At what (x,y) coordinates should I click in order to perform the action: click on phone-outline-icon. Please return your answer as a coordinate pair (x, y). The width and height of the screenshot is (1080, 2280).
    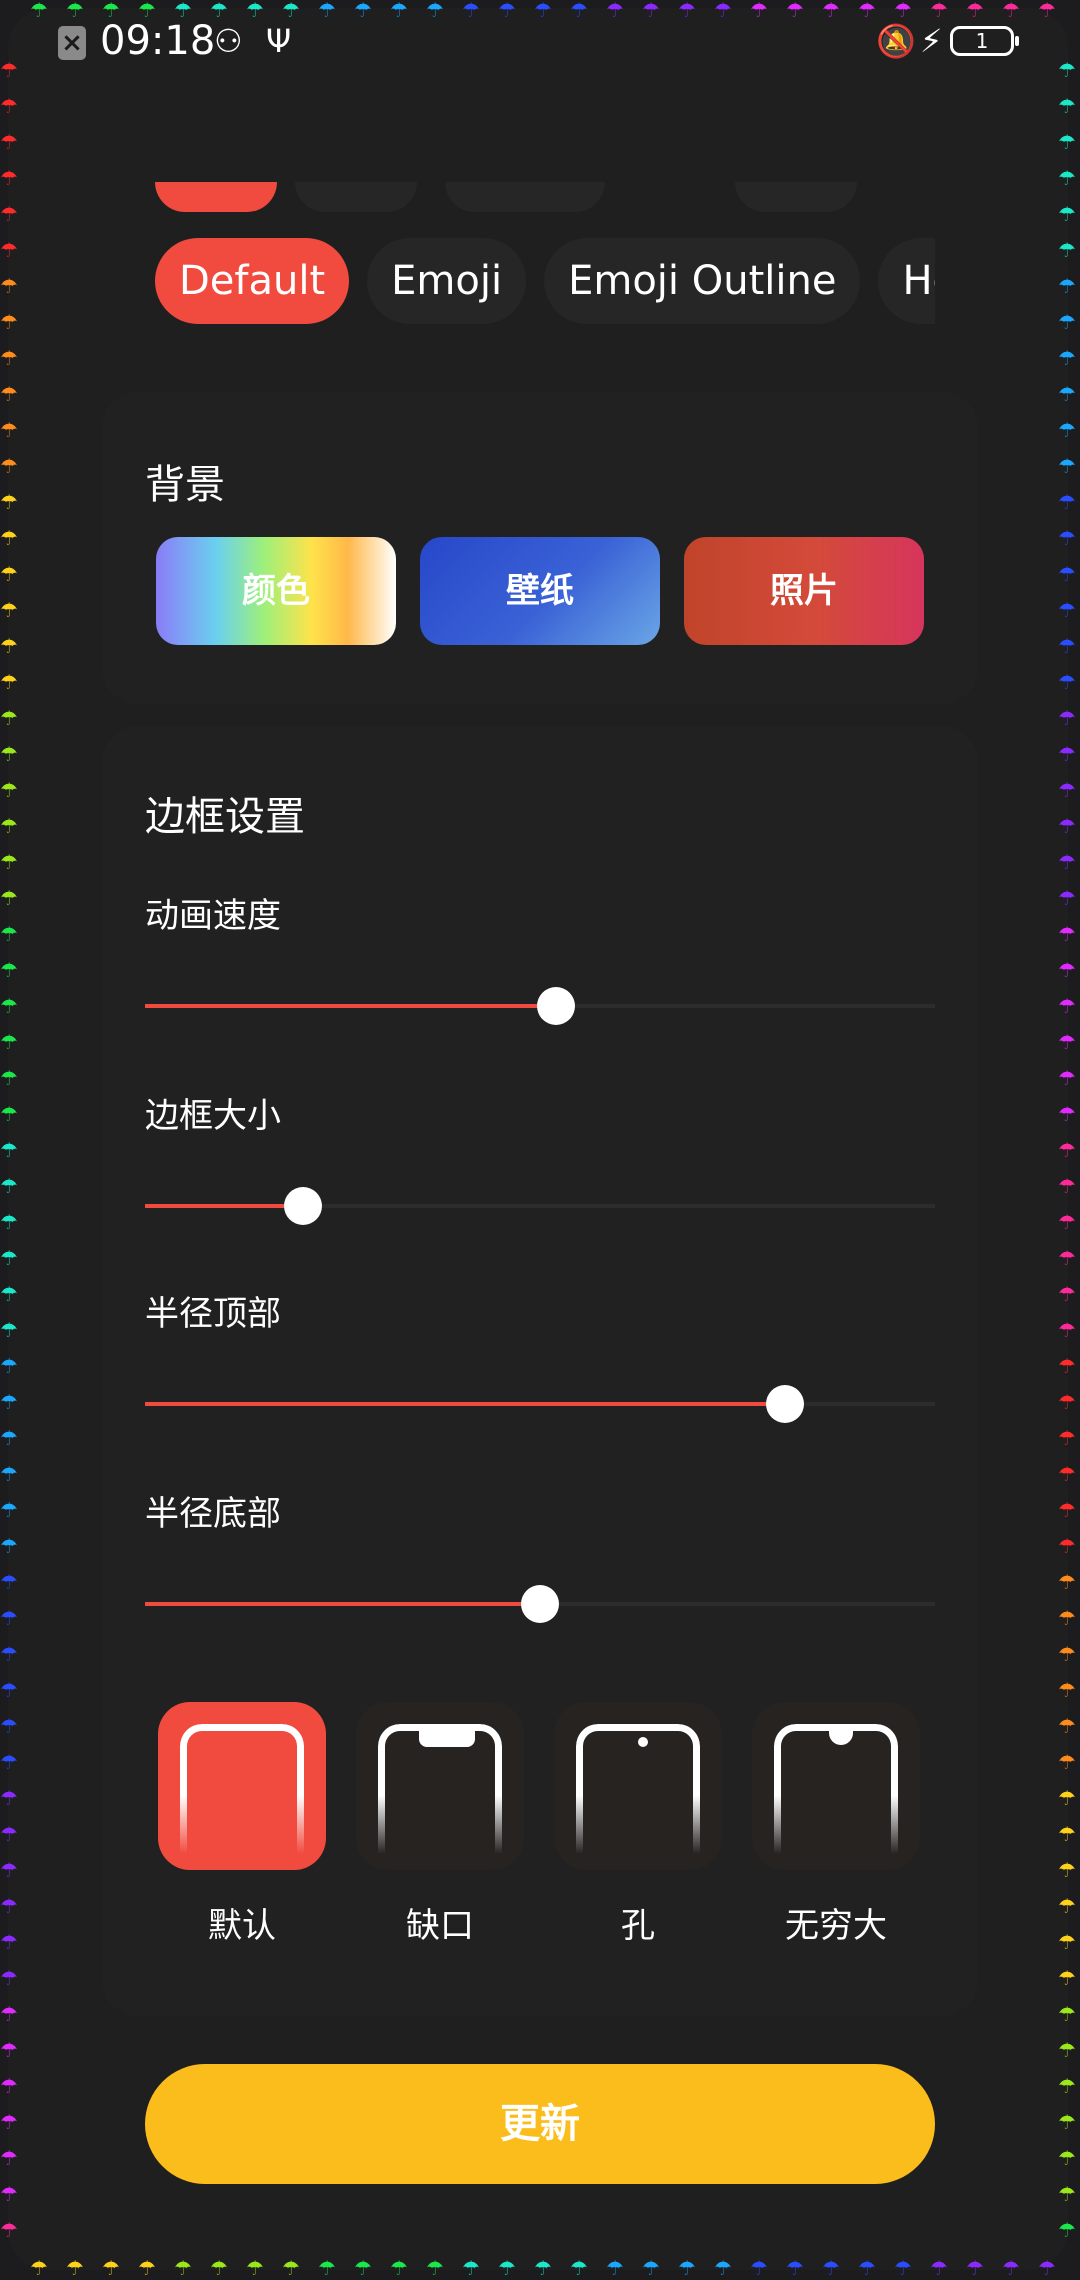
    Looking at the image, I should click on (242, 1789).